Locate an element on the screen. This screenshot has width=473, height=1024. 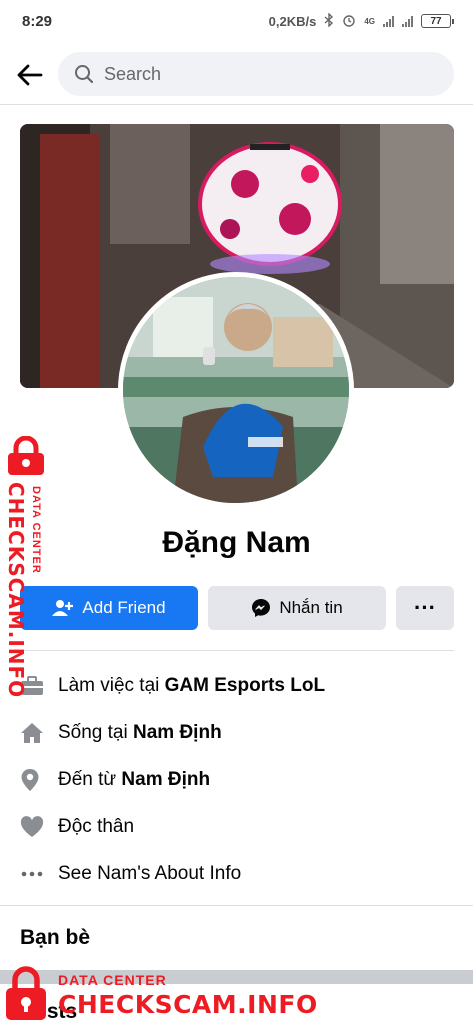
message-button: Nhắn tin is located at coordinates (297, 608).